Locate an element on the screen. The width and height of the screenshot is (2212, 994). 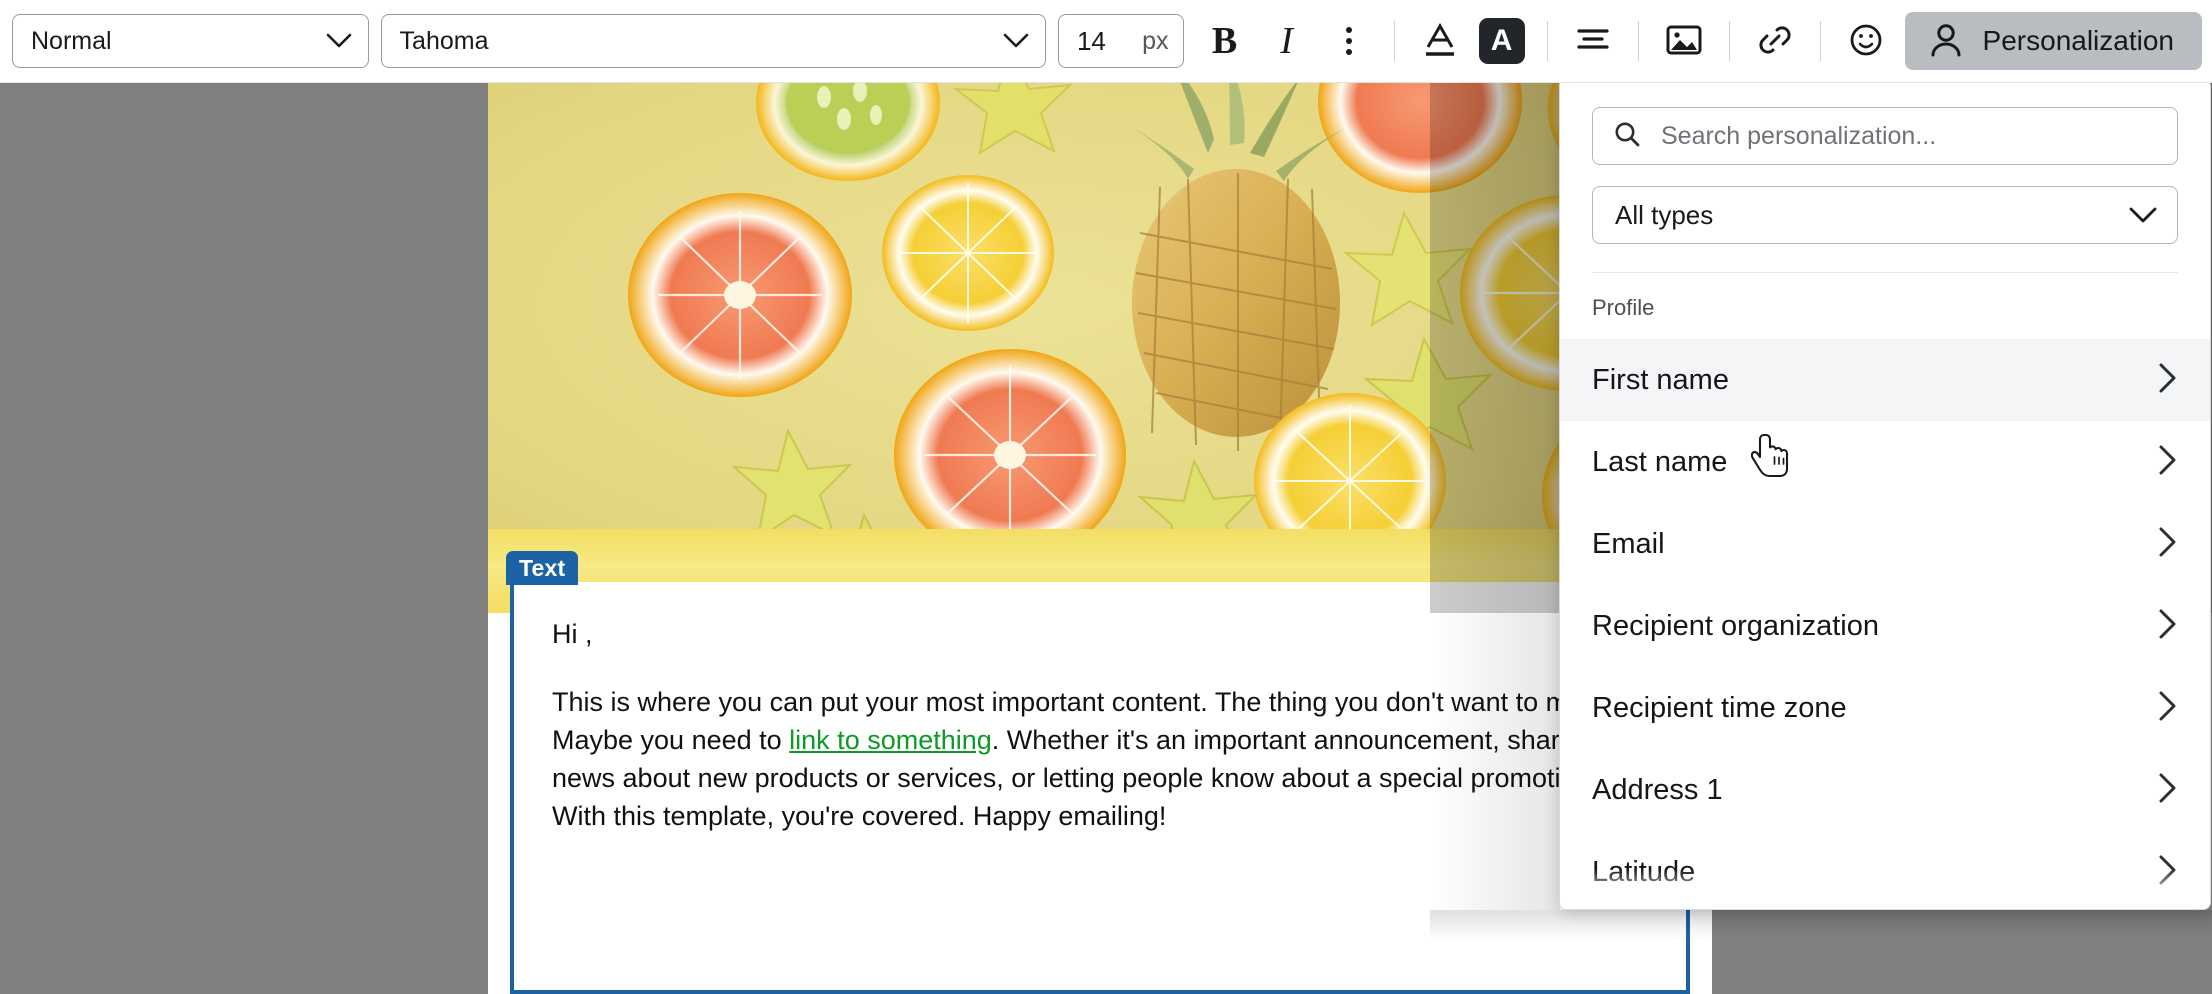
insert-link-button is located at coordinates (1775, 41).